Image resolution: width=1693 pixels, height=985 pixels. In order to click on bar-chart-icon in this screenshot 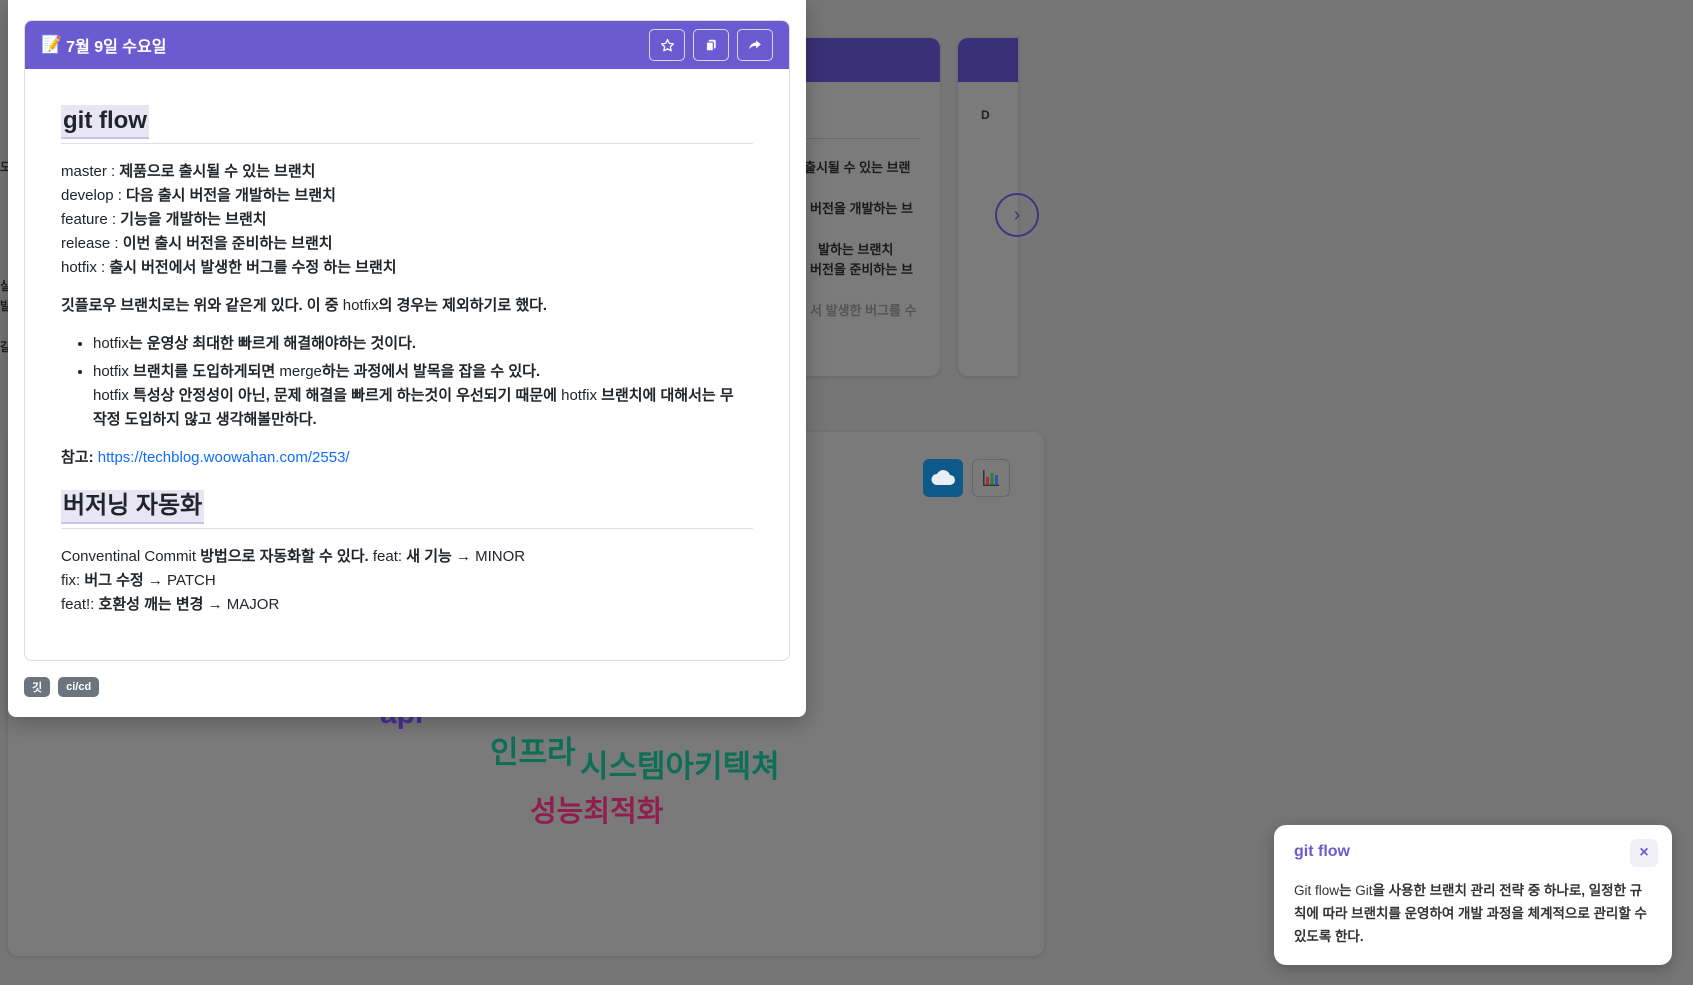, I will do `click(991, 478)`.